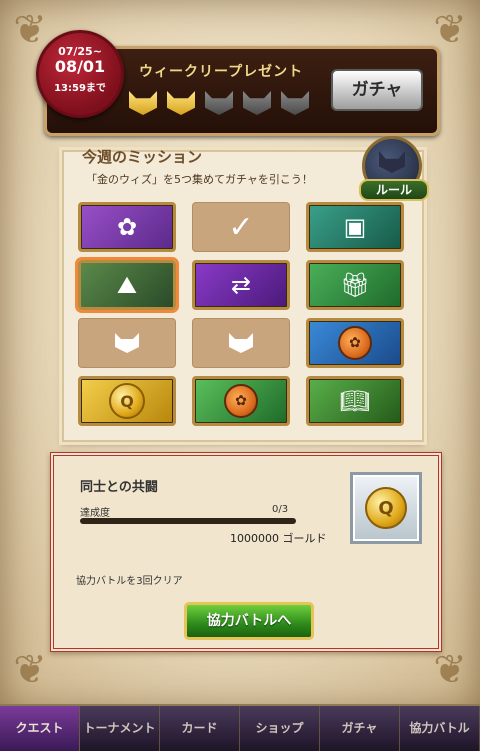 The height and width of the screenshot is (751, 480). I want to click on mission-description: 協力バトルを3回クリア, so click(129, 581).